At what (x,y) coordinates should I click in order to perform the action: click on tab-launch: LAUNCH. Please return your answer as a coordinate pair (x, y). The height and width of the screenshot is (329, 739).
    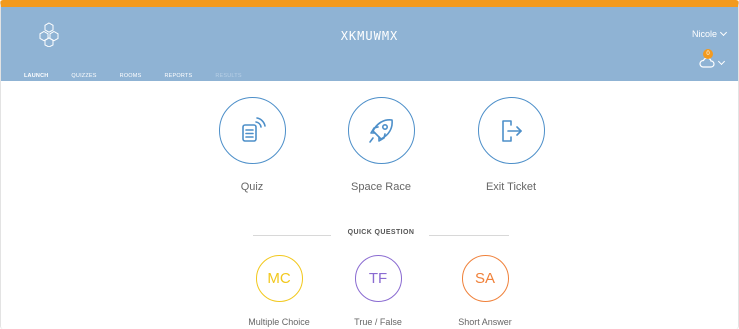
    Looking at the image, I should click on (36, 77).